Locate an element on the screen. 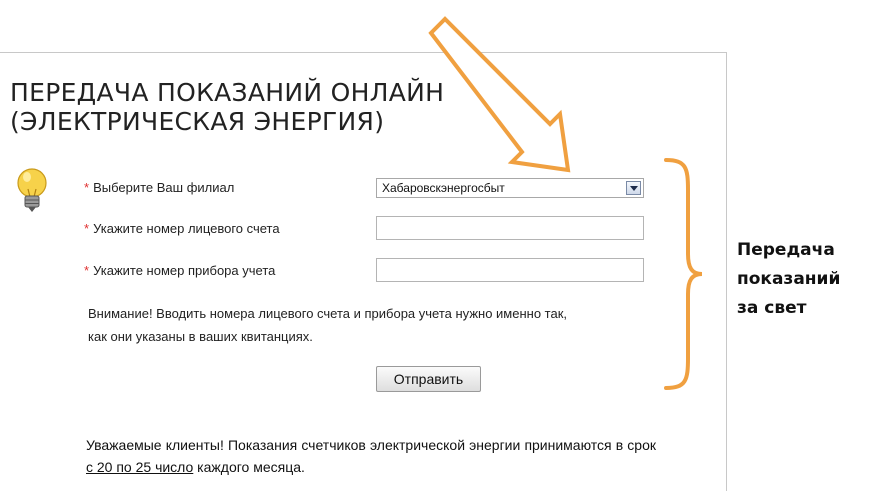 This screenshot has height=491, width=893. footer-text-end: каждого месяца. is located at coordinates (249, 467).